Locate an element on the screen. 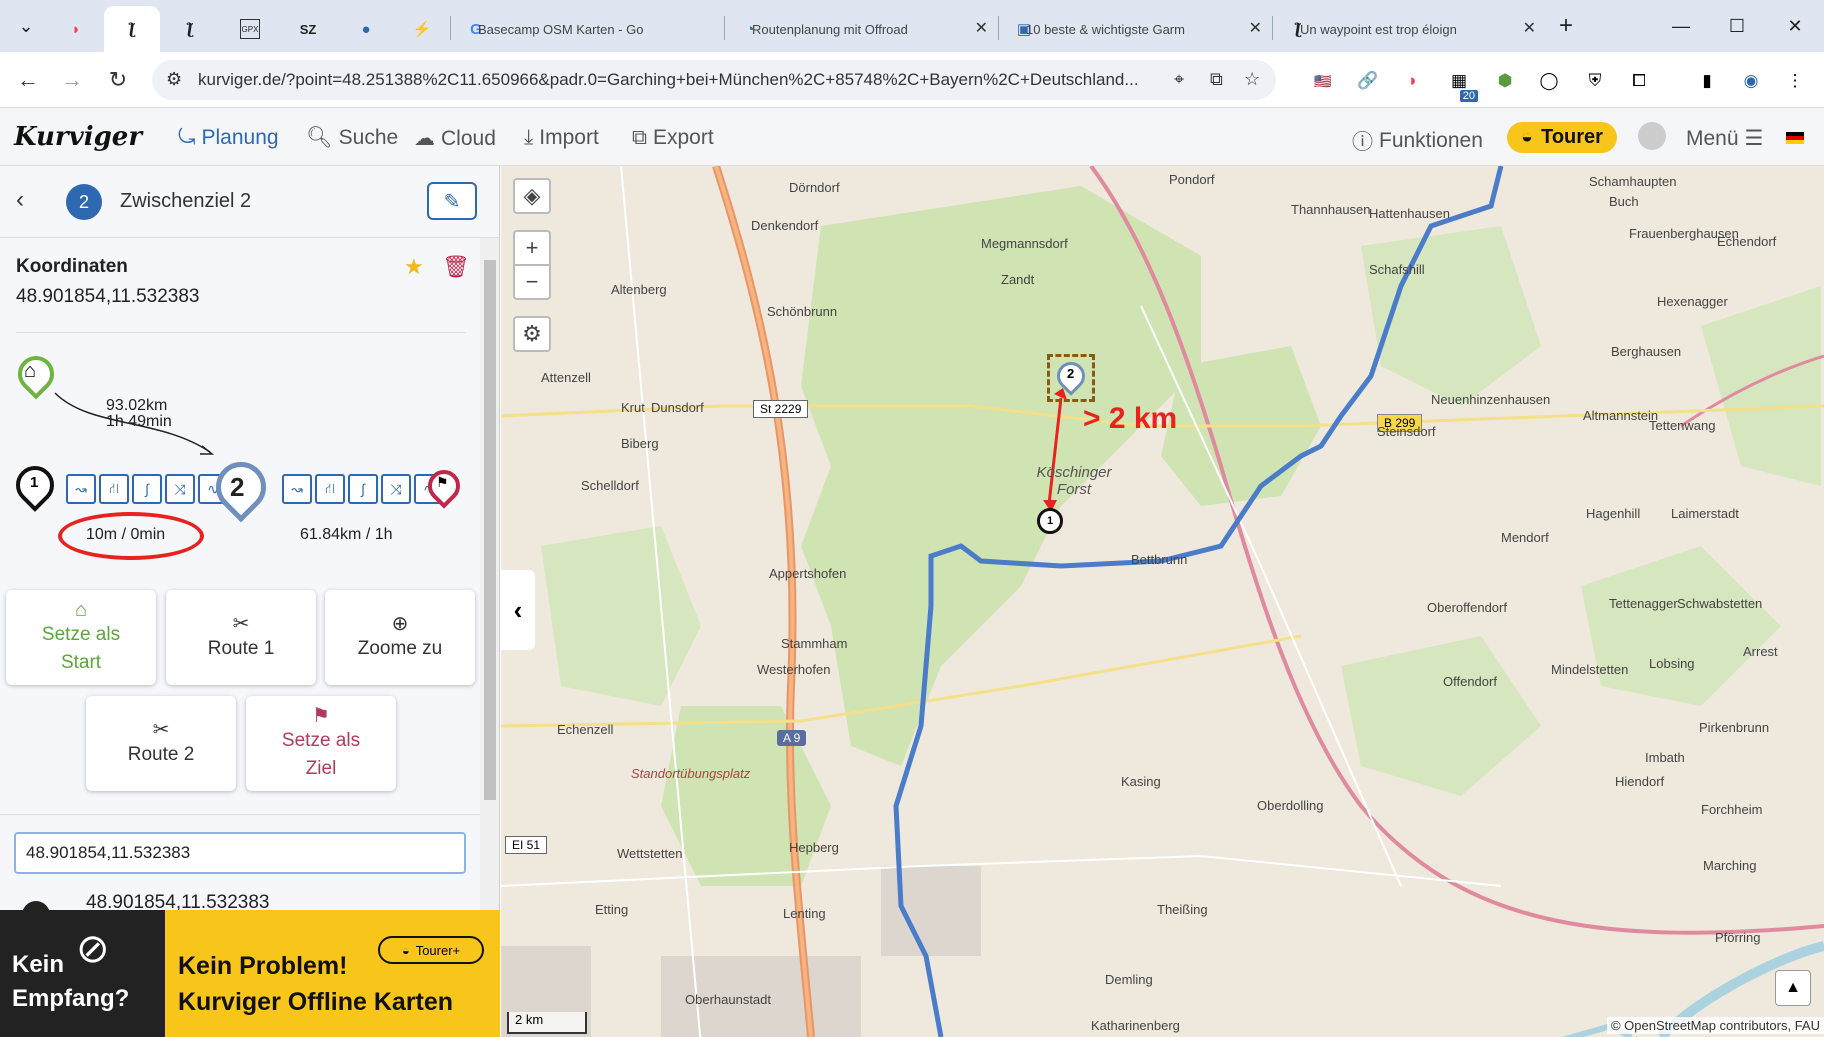 Image resolution: width=1824 pixels, height=1037 pixels. route-2-button: ✂ Route 2 is located at coordinates (161, 743).